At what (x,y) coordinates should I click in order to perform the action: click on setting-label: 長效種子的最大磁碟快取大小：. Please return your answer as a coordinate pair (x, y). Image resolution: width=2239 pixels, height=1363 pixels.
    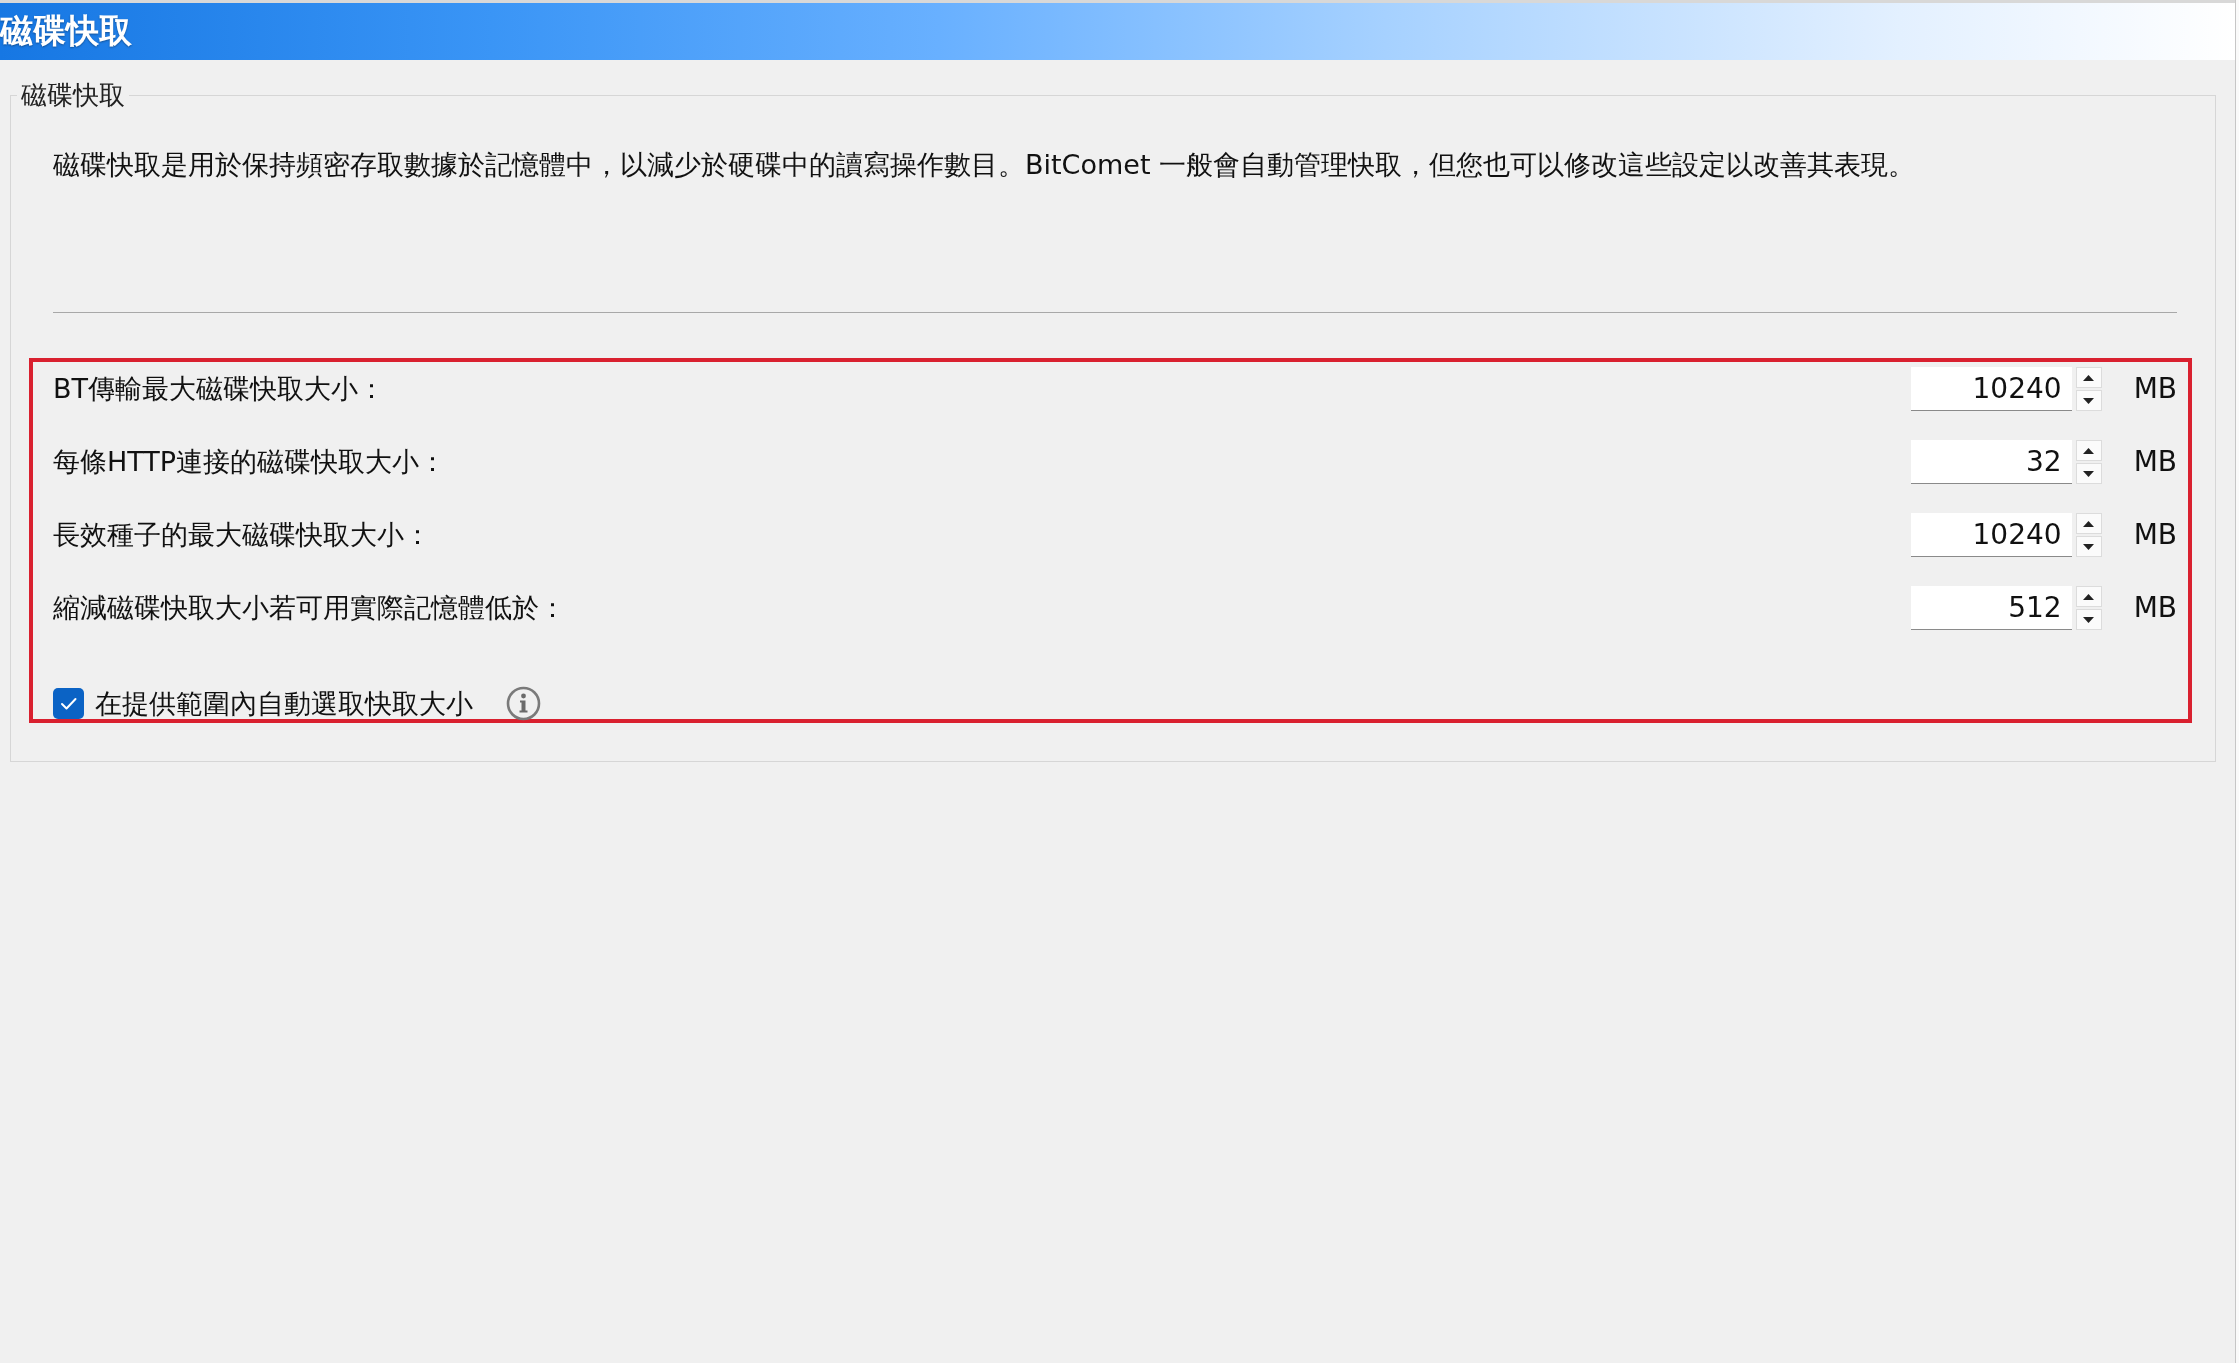
    Looking at the image, I should click on (242, 535).